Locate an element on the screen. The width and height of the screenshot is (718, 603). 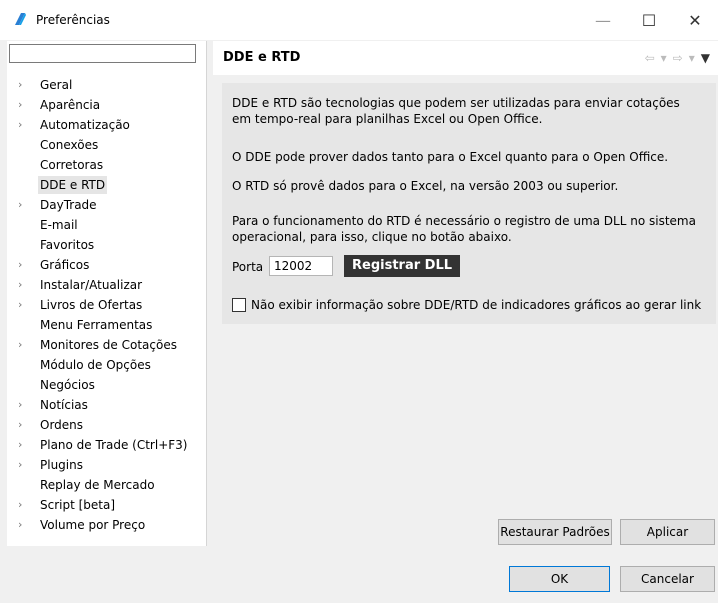
tree-item: › Livros de Ofertas is located at coordinates (106, 305).